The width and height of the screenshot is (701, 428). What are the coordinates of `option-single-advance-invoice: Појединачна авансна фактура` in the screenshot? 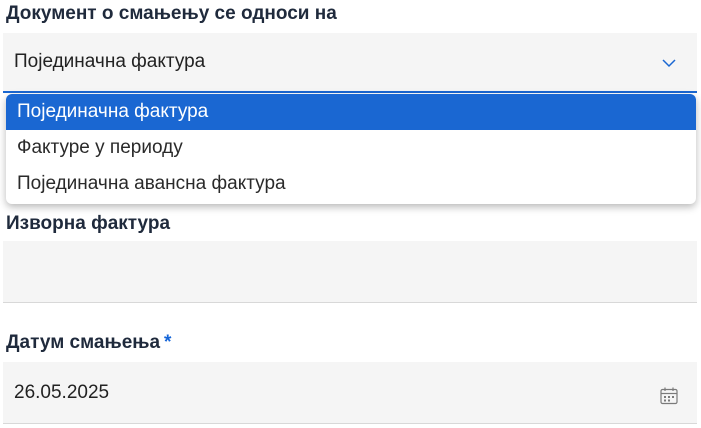 It's located at (351, 184).